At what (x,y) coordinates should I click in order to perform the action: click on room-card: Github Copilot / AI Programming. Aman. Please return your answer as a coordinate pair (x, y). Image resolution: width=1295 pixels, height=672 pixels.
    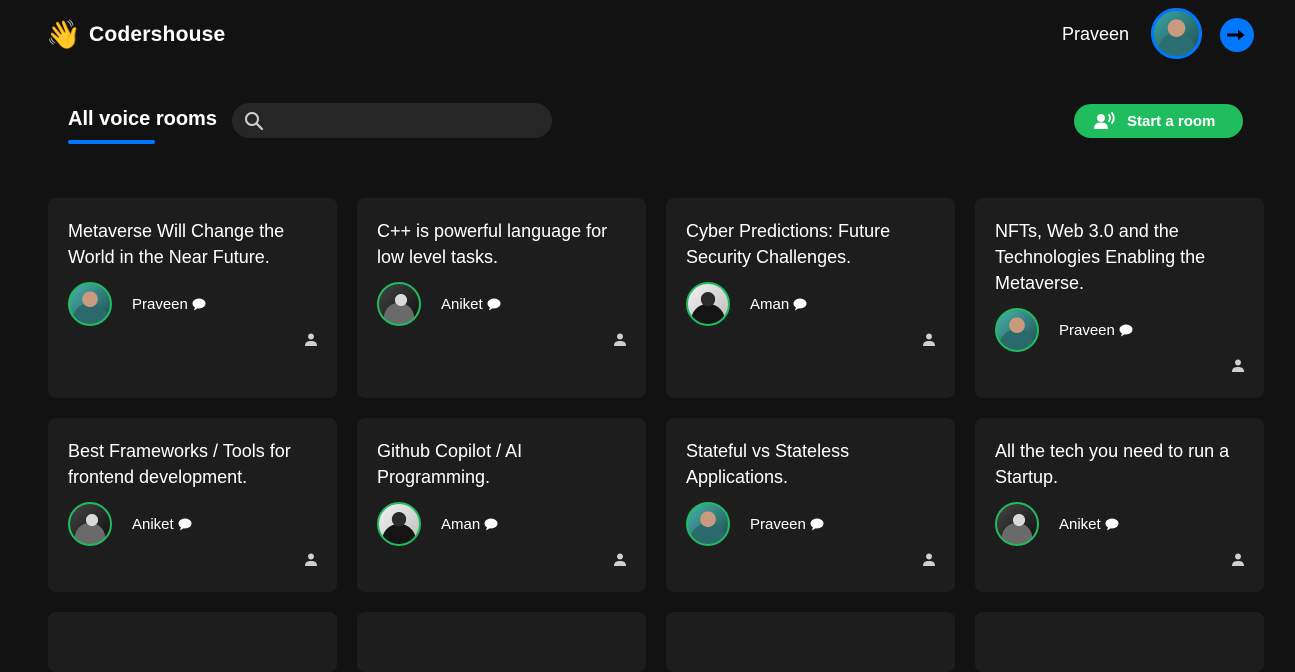
    Looking at the image, I should click on (501, 505).